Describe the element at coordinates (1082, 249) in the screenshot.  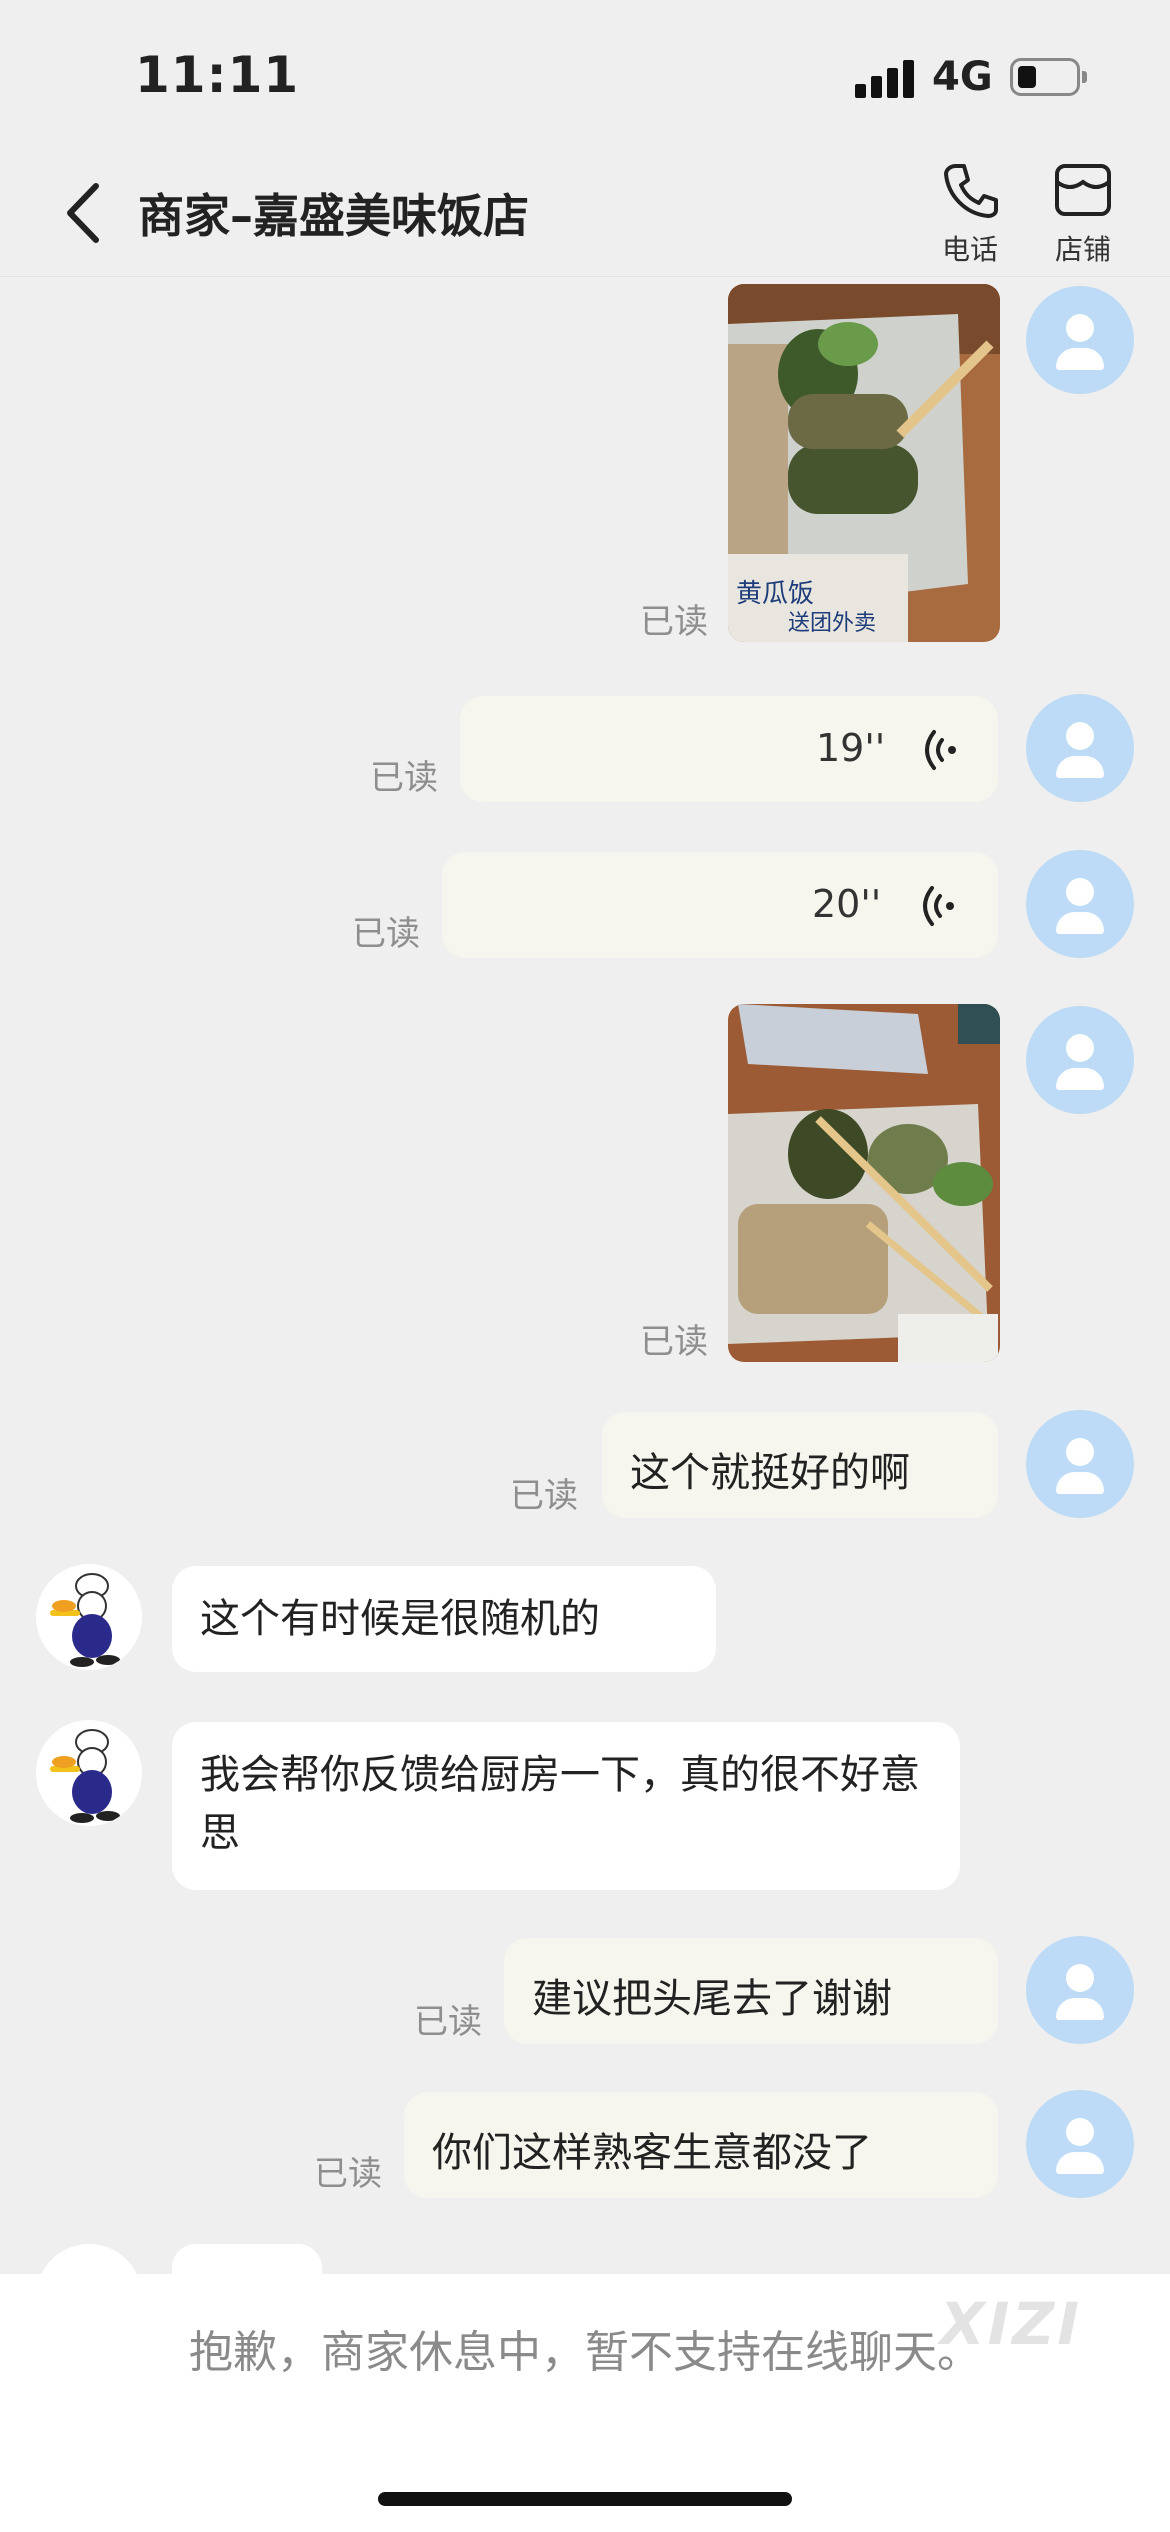
I see `shop-label: 店铺` at that location.